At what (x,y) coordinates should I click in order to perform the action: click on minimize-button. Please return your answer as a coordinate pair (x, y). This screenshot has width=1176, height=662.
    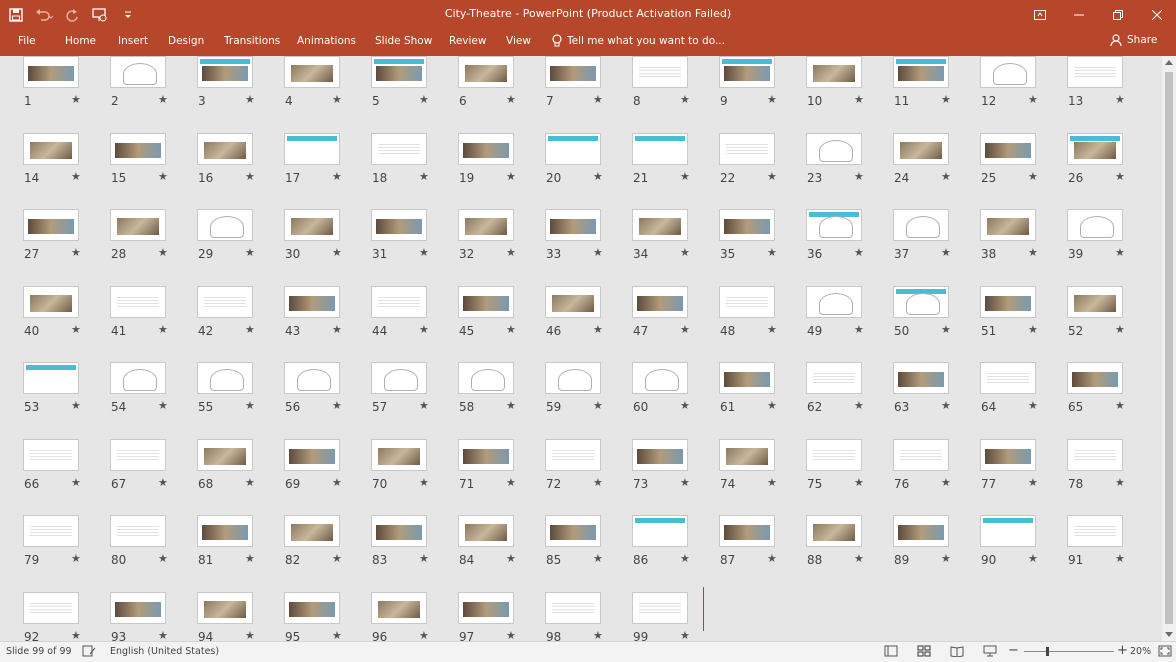
    Looking at the image, I should click on (1078, 15).